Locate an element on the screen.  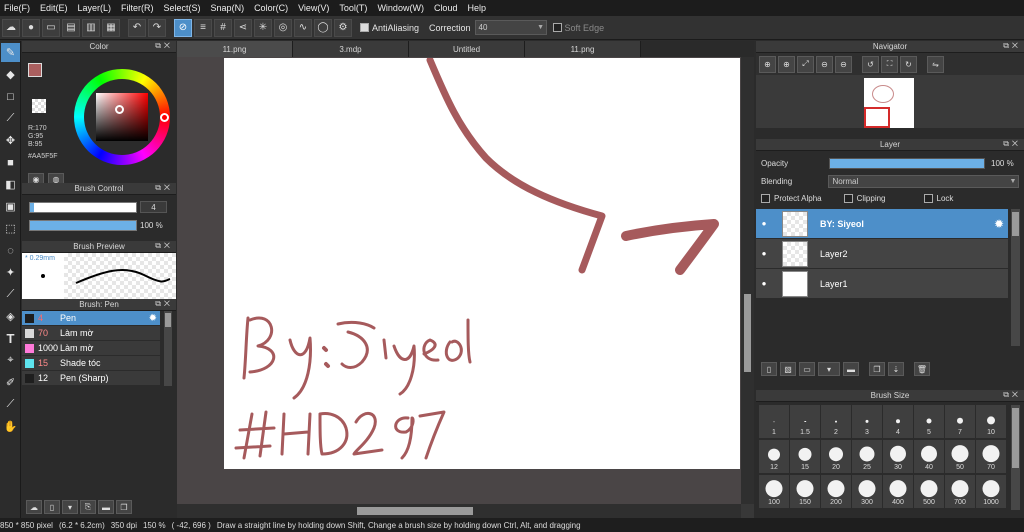
layout-icon: ▥ is located at coordinates (91, 27).